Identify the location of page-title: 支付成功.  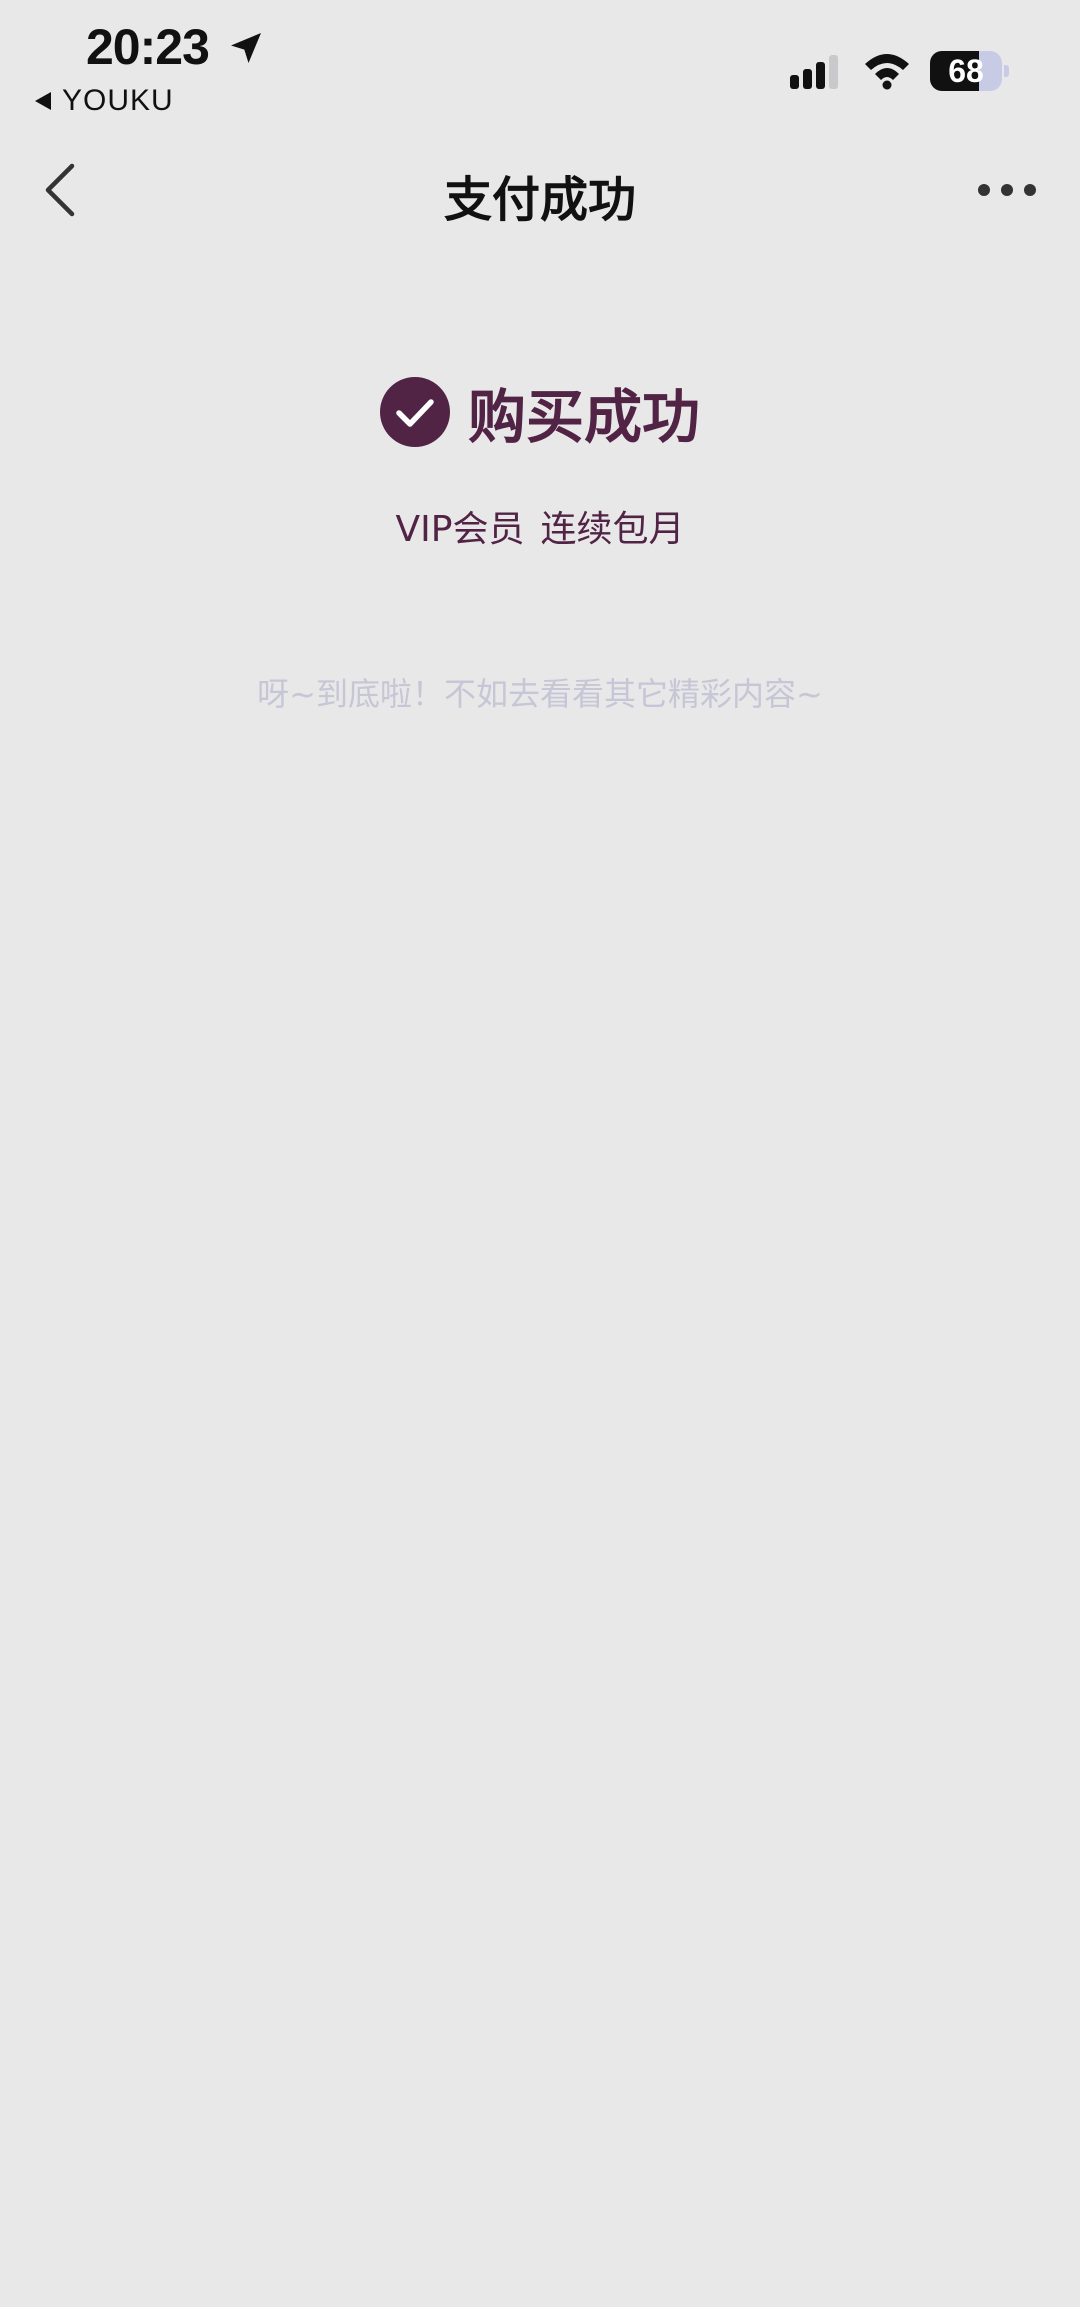
(539, 200).